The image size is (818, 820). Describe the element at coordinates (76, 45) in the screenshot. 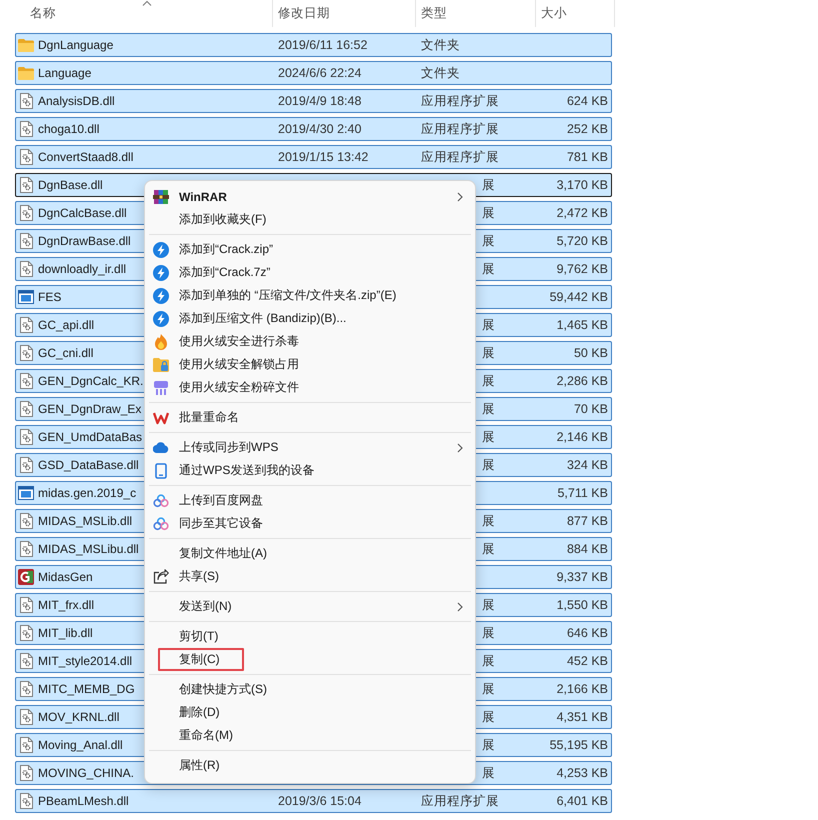

I see `file-name: DgnLanguage` at that location.